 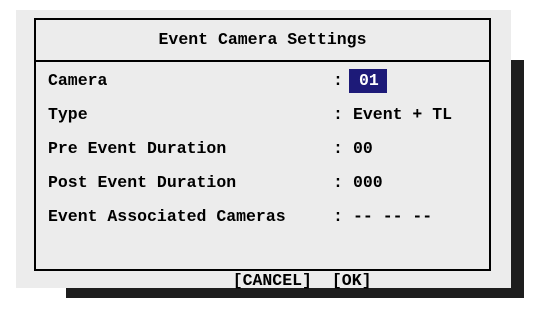 What do you see at coordinates (78, 80) in the screenshot?
I see `camera-label: Camera` at bounding box center [78, 80].